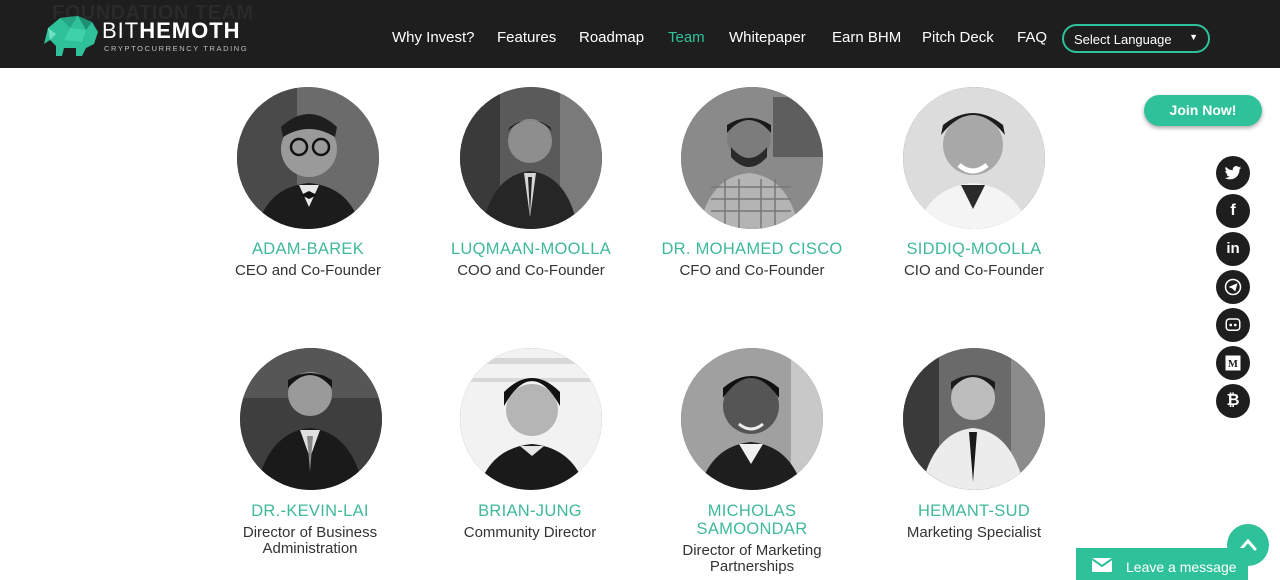 The height and width of the screenshot is (580, 1280). I want to click on logo-word-hemoth: HEMOTH, so click(190, 30).